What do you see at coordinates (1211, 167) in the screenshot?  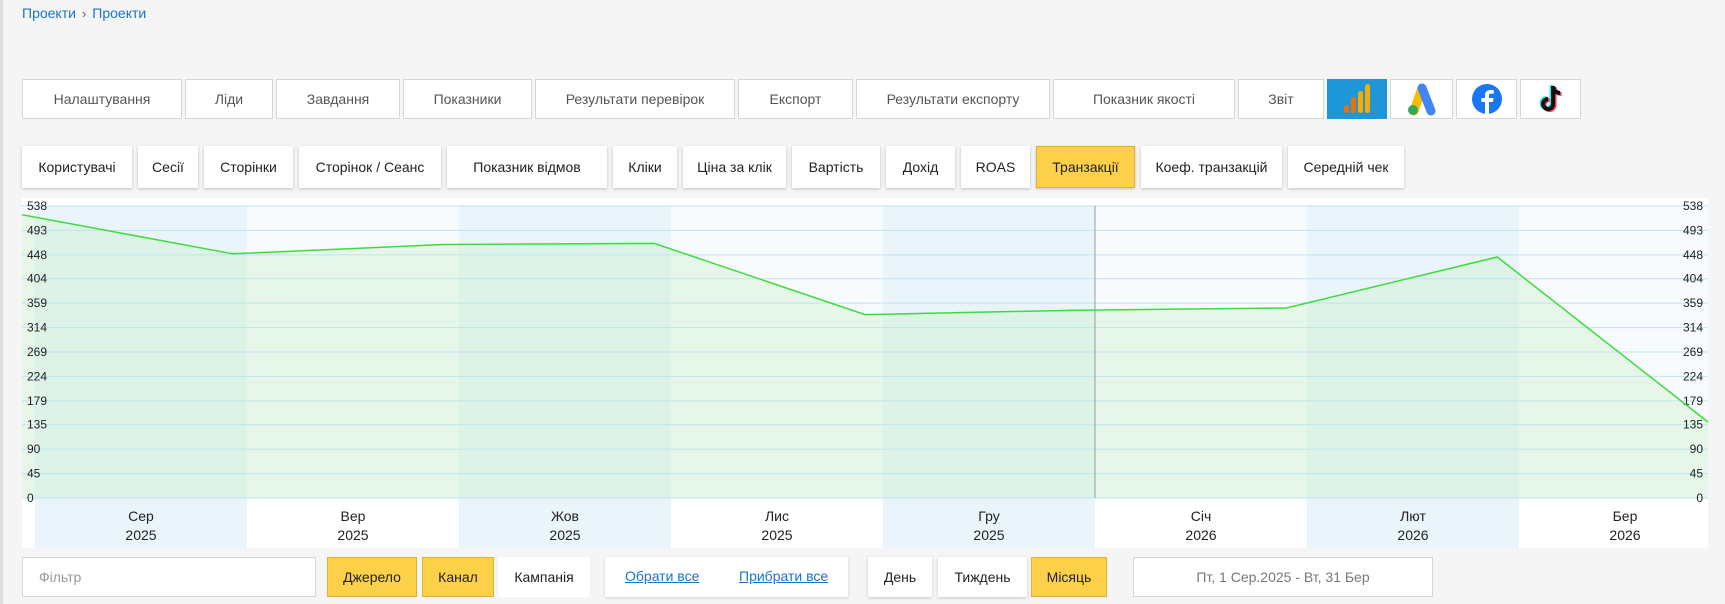 I see `metric-tab-transaction-rate: Коеф. транзакцій` at bounding box center [1211, 167].